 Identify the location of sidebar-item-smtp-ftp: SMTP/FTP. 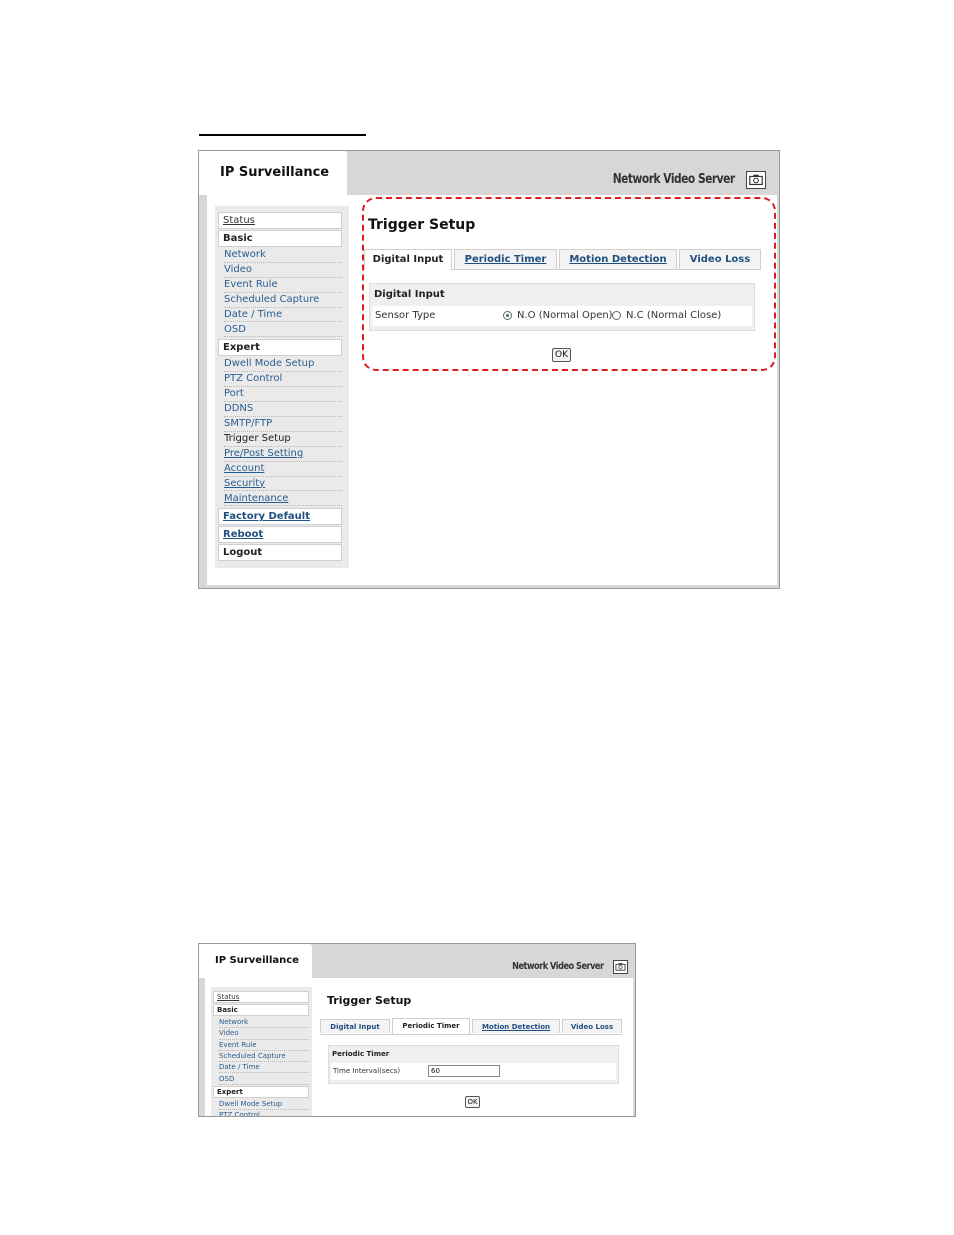
(283, 424).